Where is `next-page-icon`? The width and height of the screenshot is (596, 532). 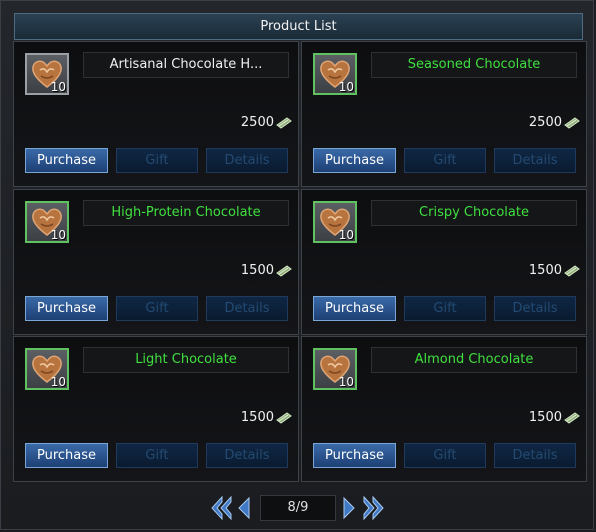
next-page-icon is located at coordinates (349, 508).